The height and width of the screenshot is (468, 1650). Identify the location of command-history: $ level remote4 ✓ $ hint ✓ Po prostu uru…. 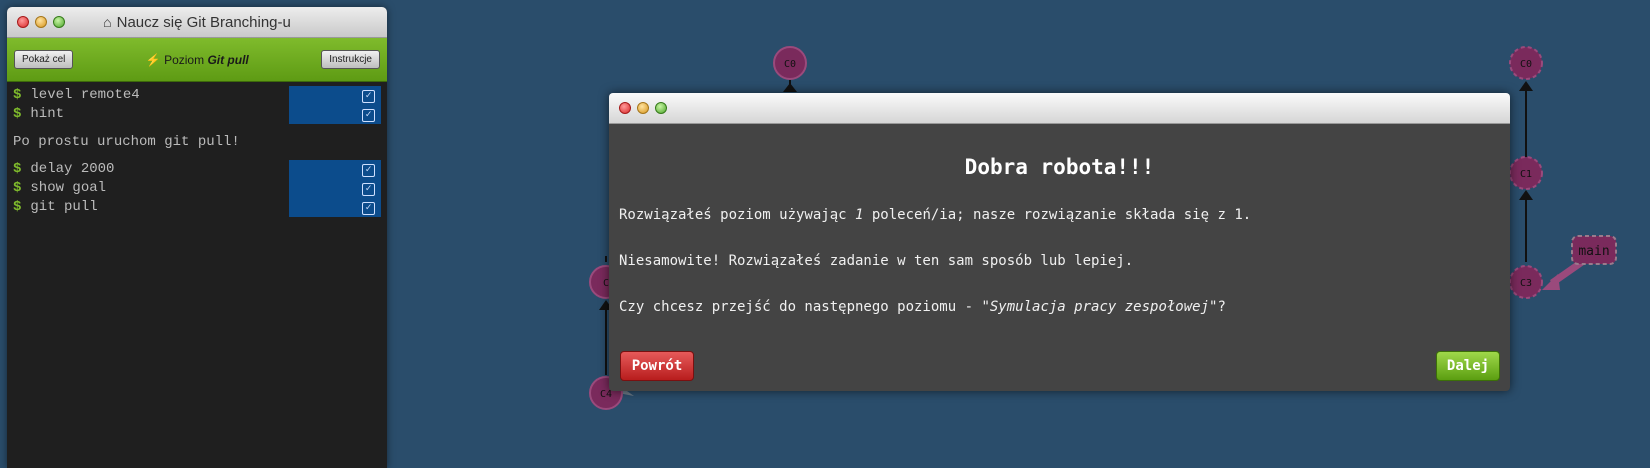
(197, 151).